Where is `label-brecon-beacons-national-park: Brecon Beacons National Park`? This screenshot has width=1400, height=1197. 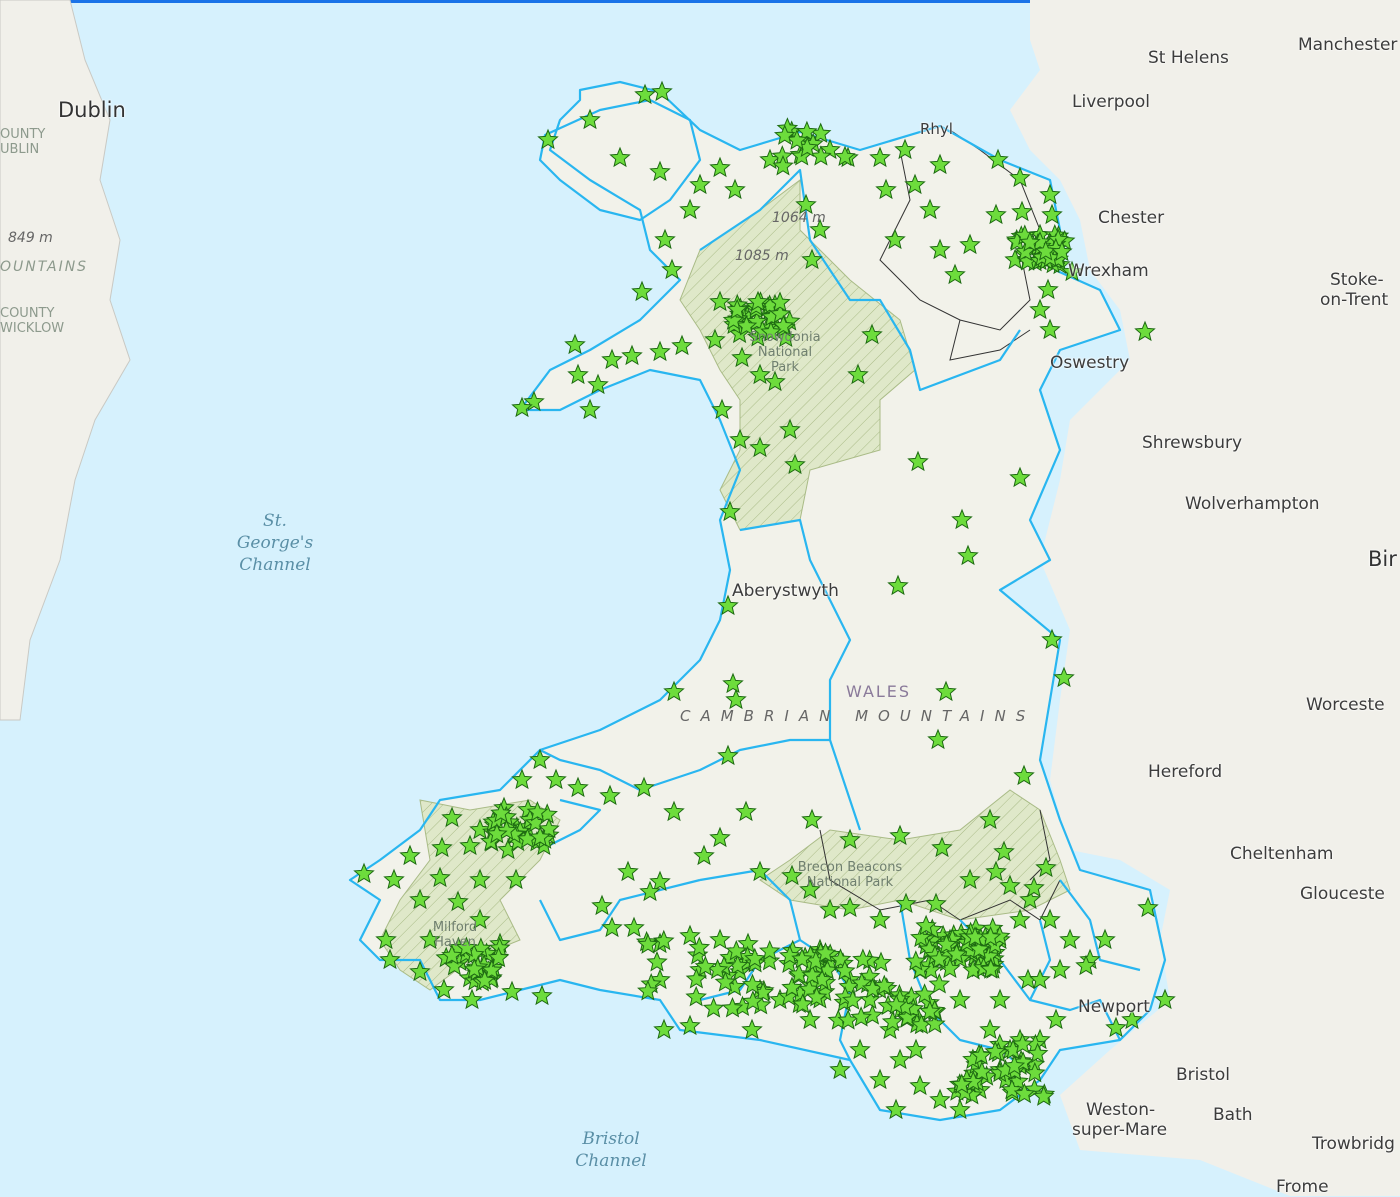
label-brecon-beacons-national-park: Brecon Beacons National Park is located at coordinates (850, 875).